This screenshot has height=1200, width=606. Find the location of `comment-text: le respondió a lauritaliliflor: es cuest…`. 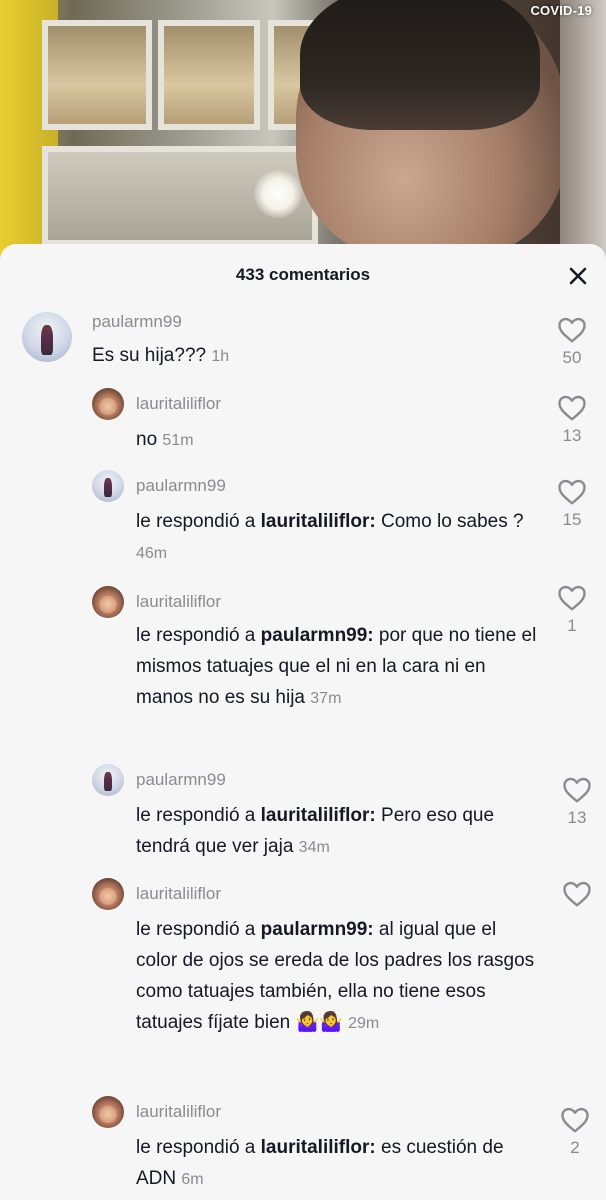

comment-text: le respondió a lauritaliliflor: es cuest… is located at coordinates (336, 1163).